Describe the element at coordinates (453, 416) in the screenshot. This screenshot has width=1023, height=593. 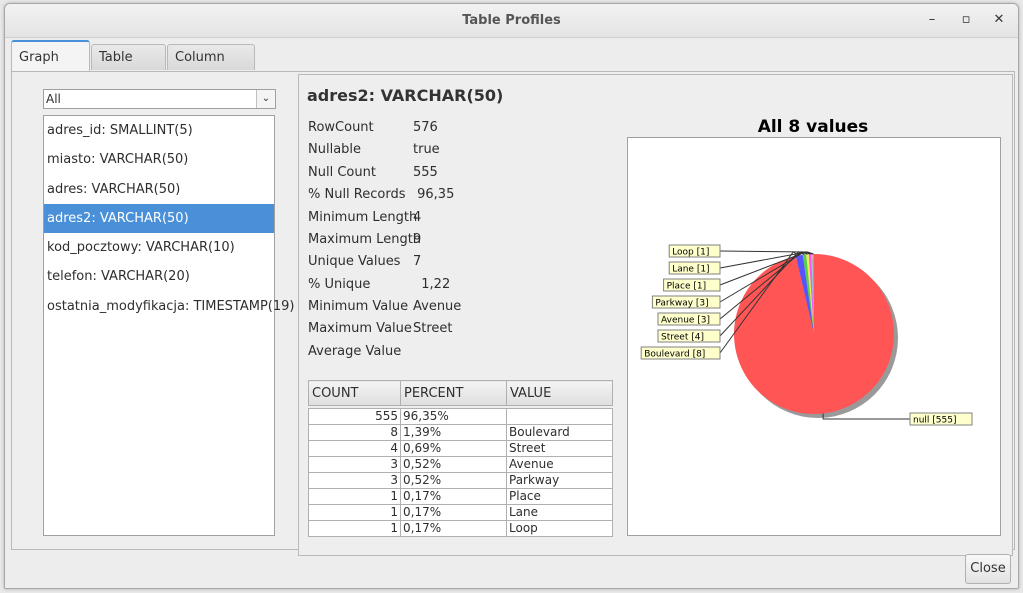
I see `percent-cell: 96,35%` at that location.